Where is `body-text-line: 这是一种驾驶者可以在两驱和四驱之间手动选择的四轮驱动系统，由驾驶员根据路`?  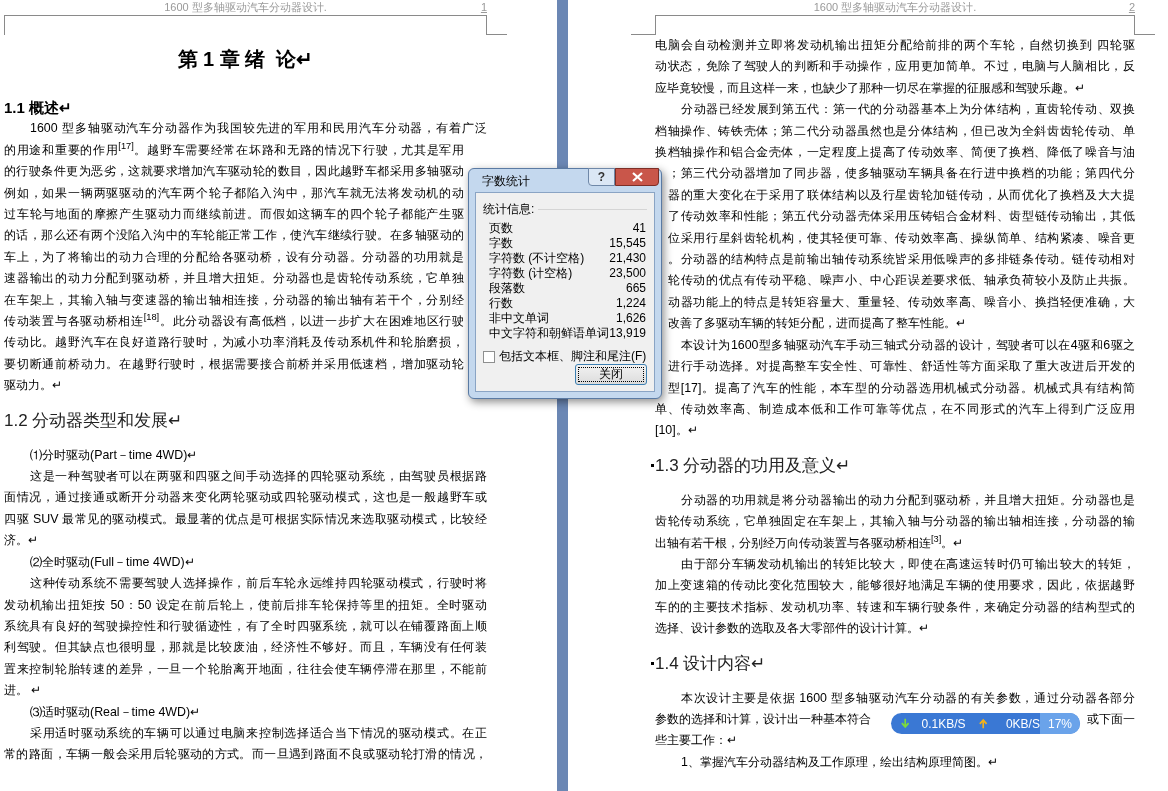 body-text-line: 这是一种驾驶者可以在两驱和四驱之间手动选择的四轮驱动系统，由驾驶员根据路 is located at coordinates (258, 477).